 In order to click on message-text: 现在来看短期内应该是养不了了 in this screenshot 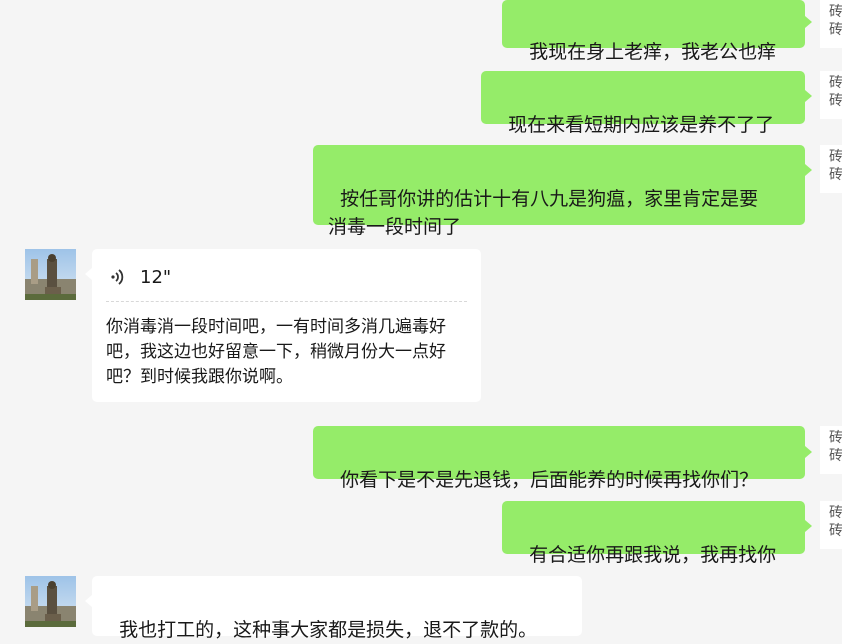, I will do `click(641, 125)`.